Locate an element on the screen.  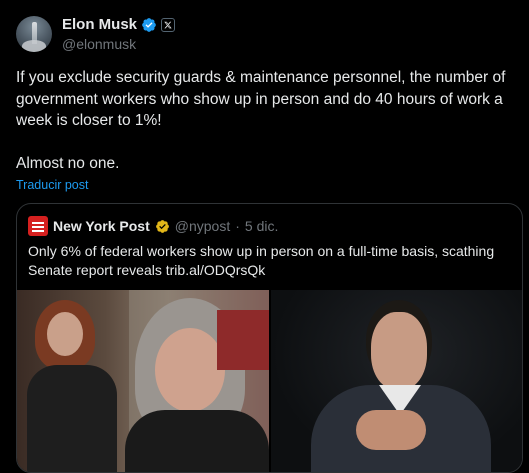
author-name: Elon Musk is located at coordinates (99, 24).